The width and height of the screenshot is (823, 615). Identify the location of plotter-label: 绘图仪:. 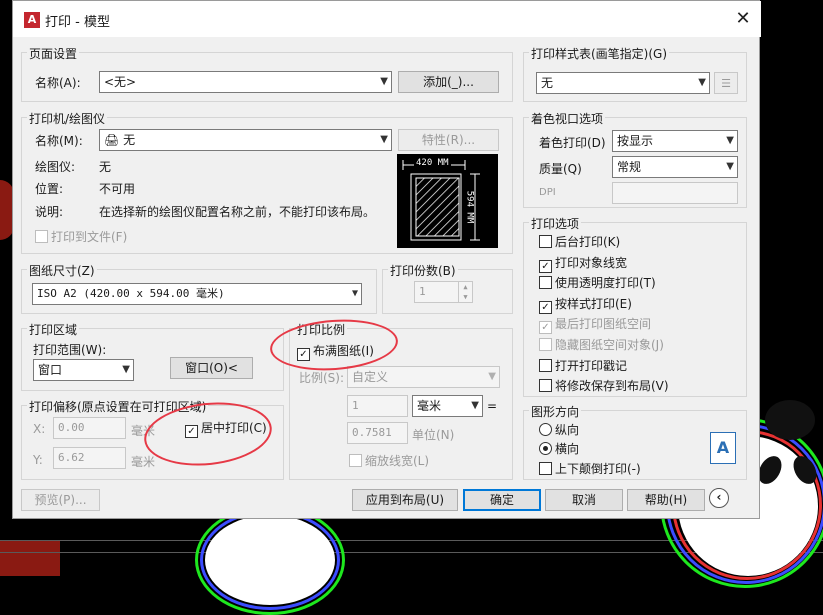
(55, 167).